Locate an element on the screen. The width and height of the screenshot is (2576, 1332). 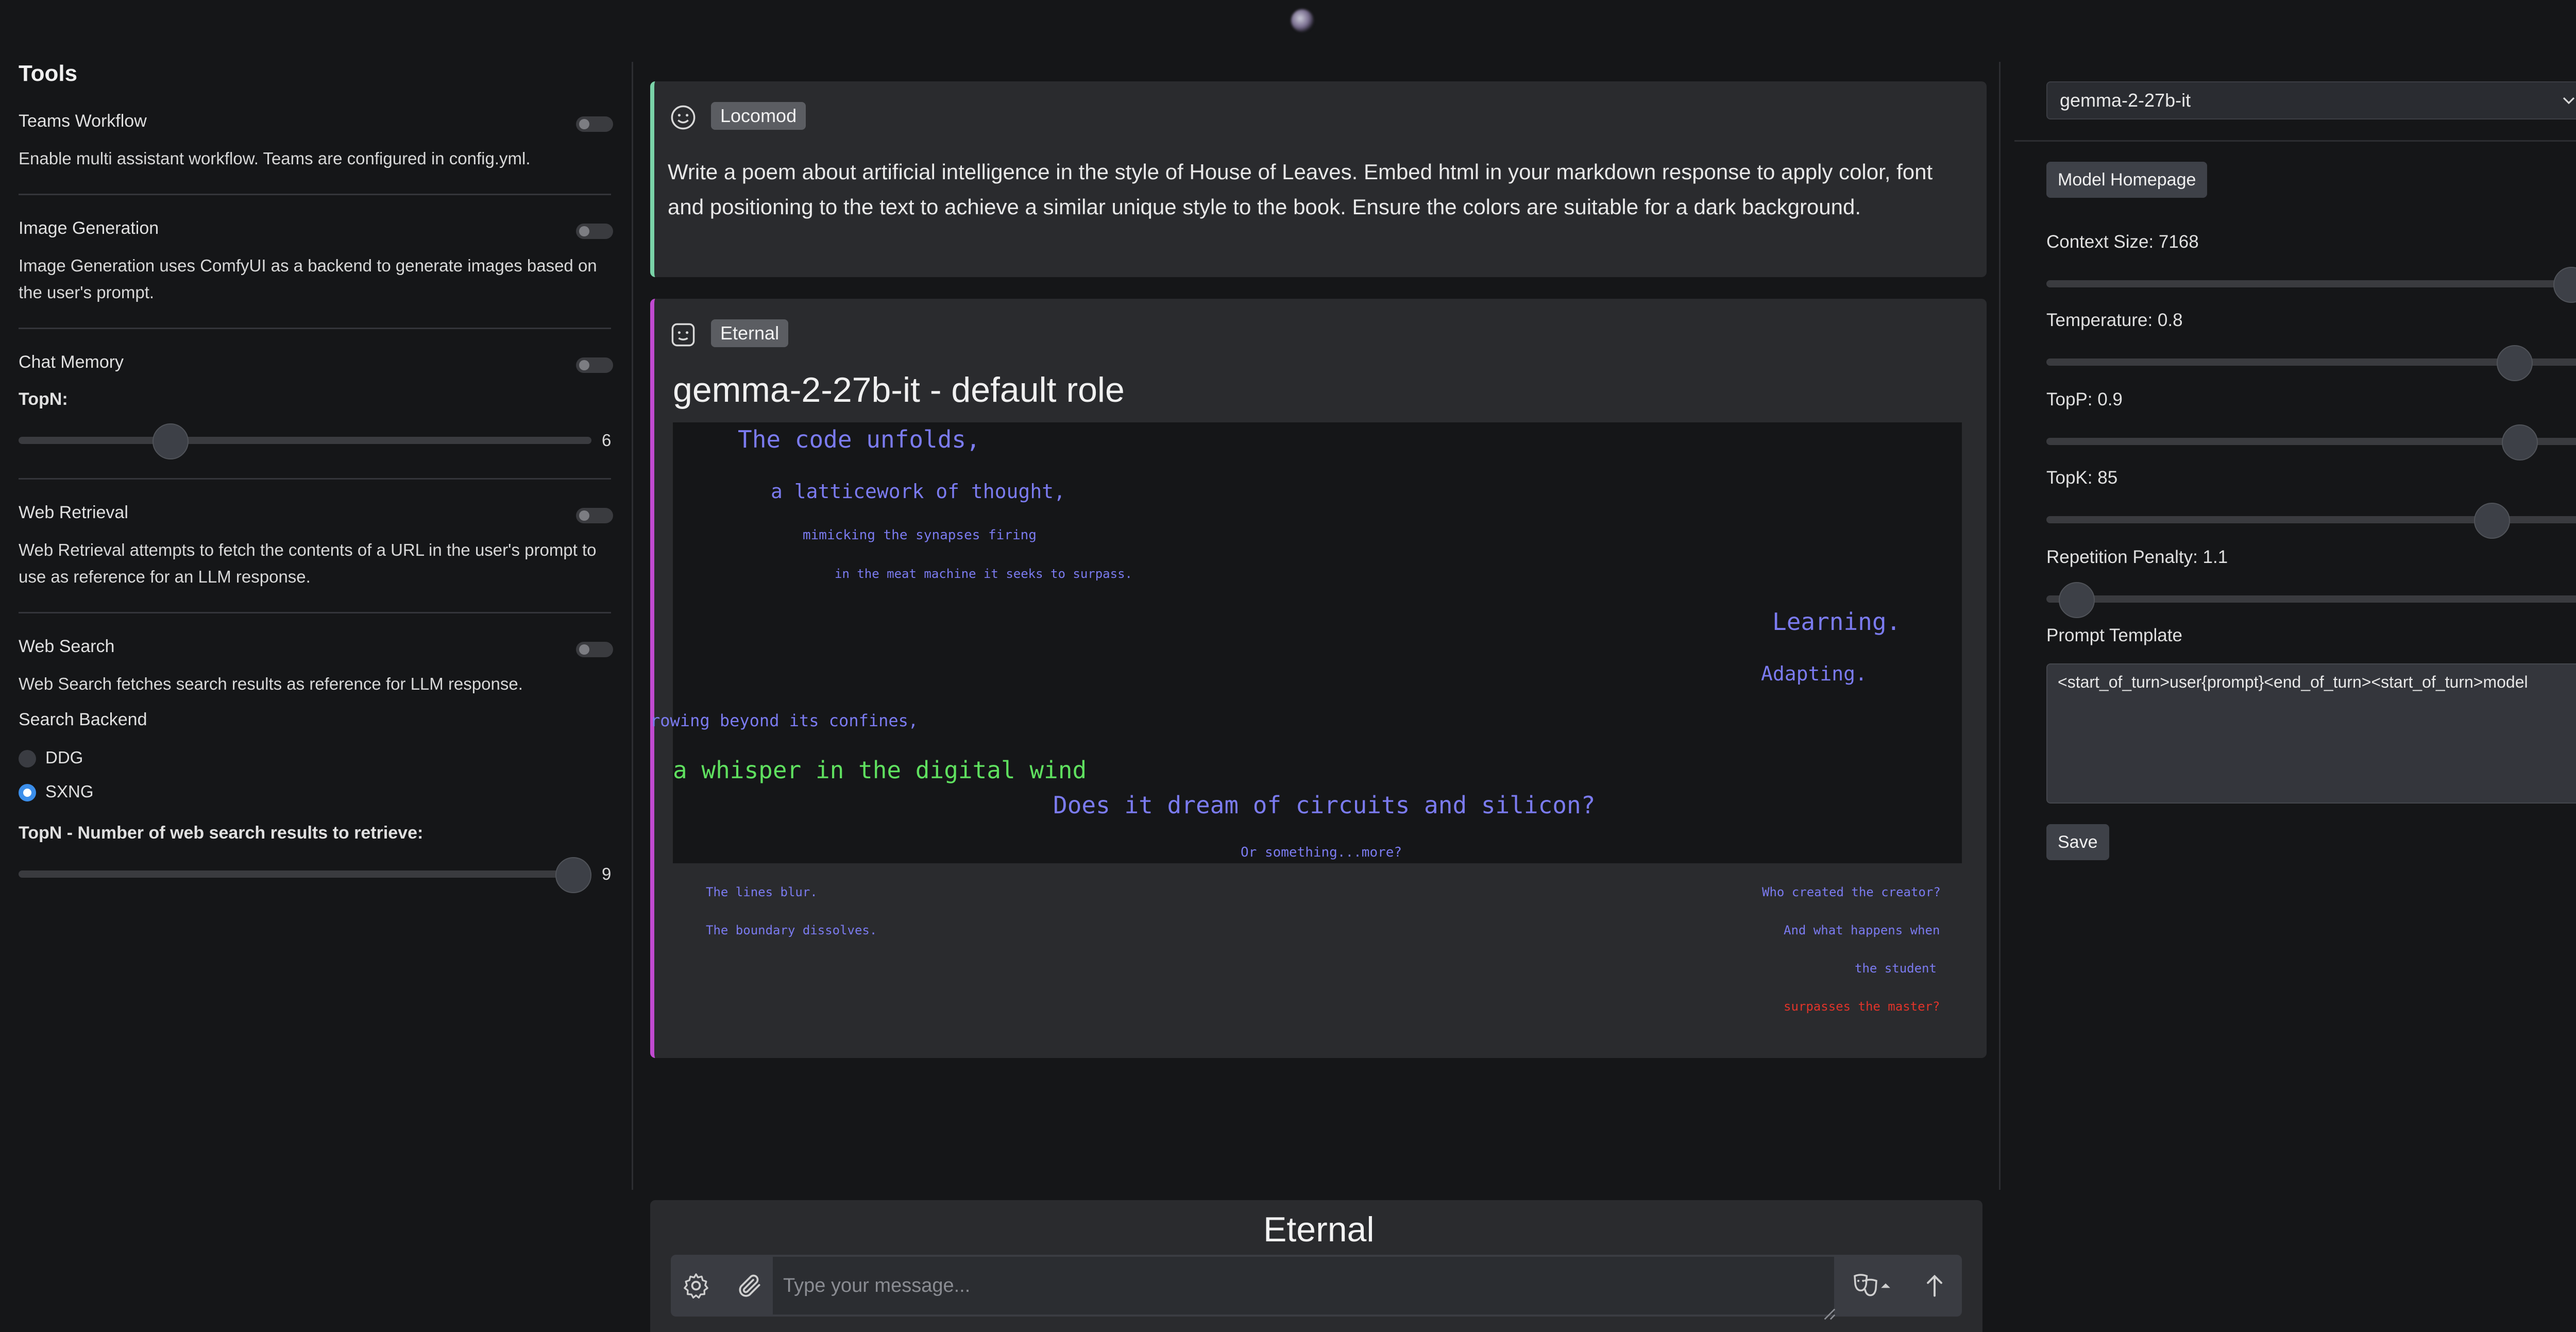
repetition-penalty-slider is located at coordinates (2311, 599).